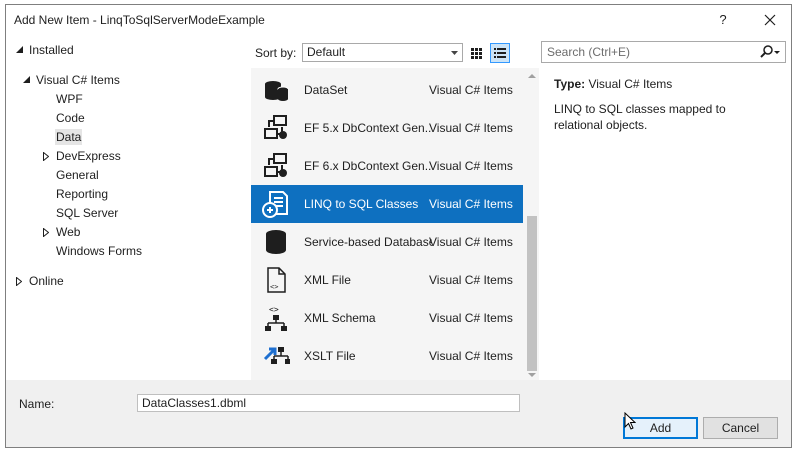 The image size is (798, 455). Describe the element at coordinates (387, 166) in the screenshot. I see `list-item-ef6-dbcontext-generator: EF 6.x DbContext Gen... Visual C# Items` at that location.